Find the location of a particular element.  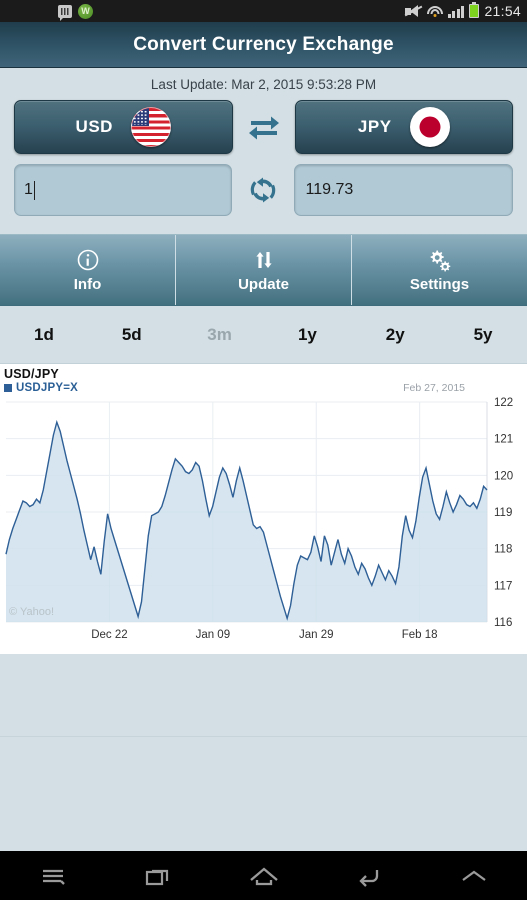

swap-horizontal-icon is located at coordinates (263, 128).